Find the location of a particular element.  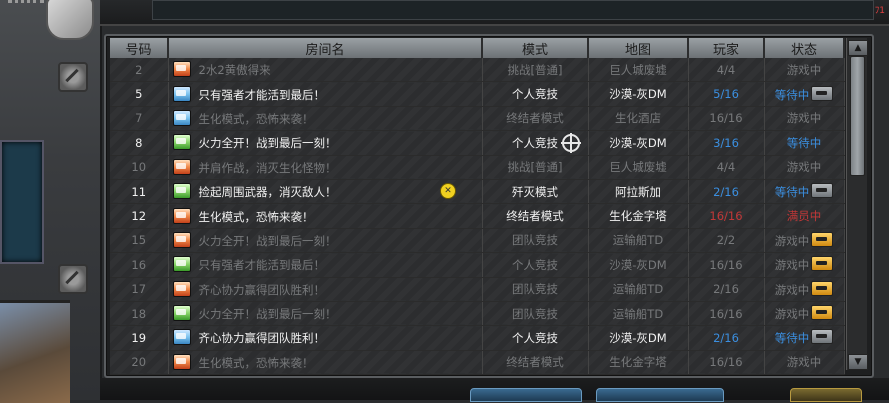

room-map: 阿拉斯加 is located at coordinates (638, 192).